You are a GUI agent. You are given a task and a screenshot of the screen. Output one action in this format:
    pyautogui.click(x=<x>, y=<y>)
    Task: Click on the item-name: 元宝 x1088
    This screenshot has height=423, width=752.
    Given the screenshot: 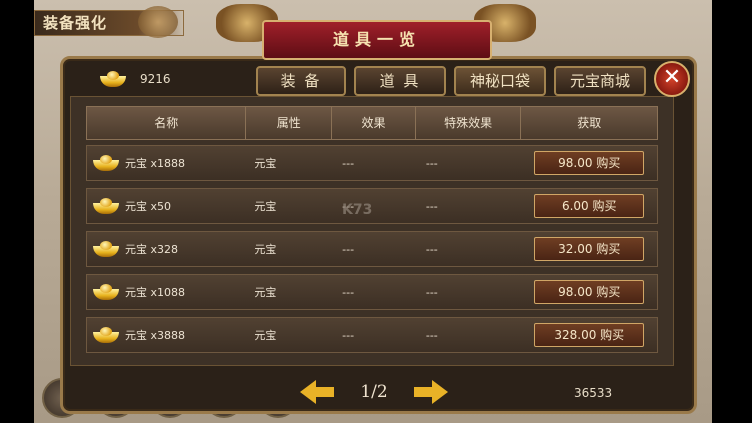 What is the action you would take?
    pyautogui.click(x=155, y=292)
    